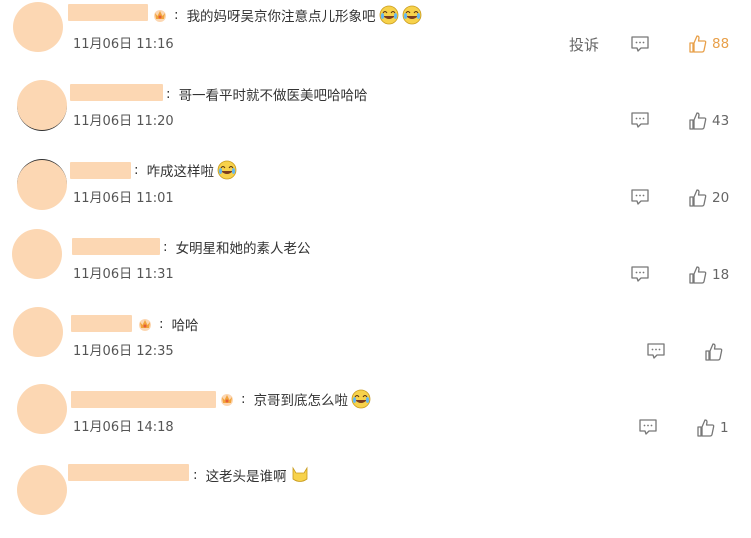 The image size is (751, 538). I want to click on like-count: 18, so click(721, 275).